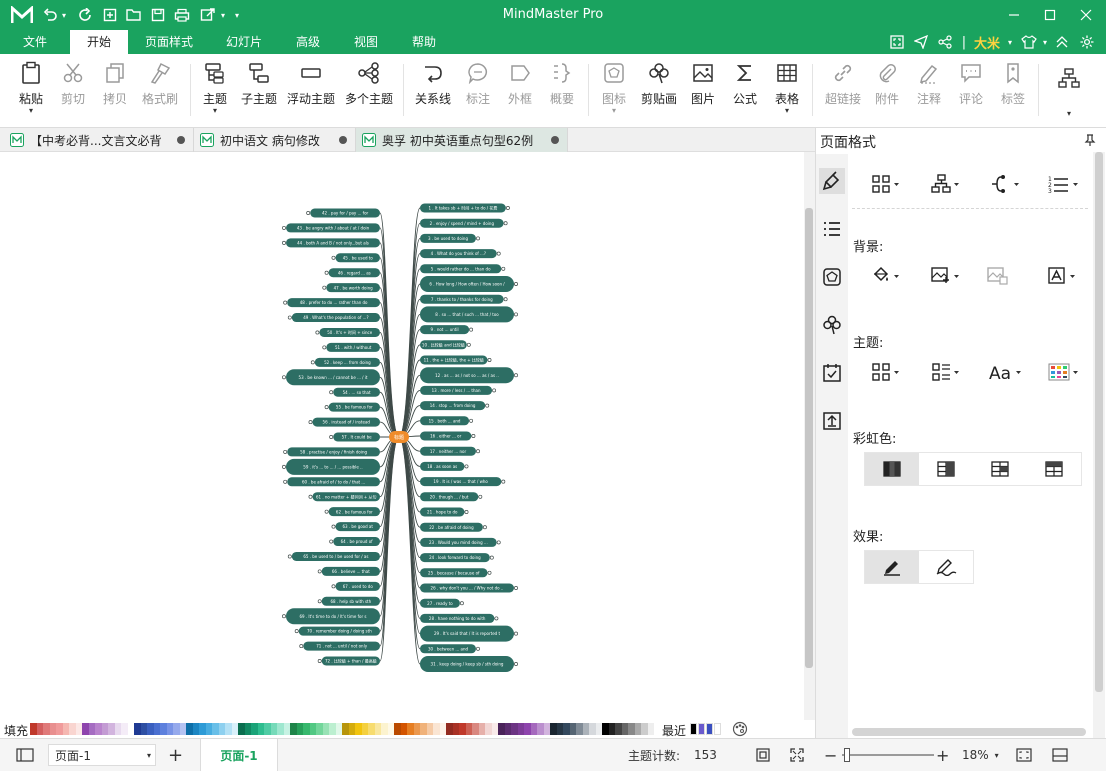 This screenshot has height=771, width=1106. Describe the element at coordinates (424, 42) in the screenshot. I see `menu-tab-help: 帮助` at that location.